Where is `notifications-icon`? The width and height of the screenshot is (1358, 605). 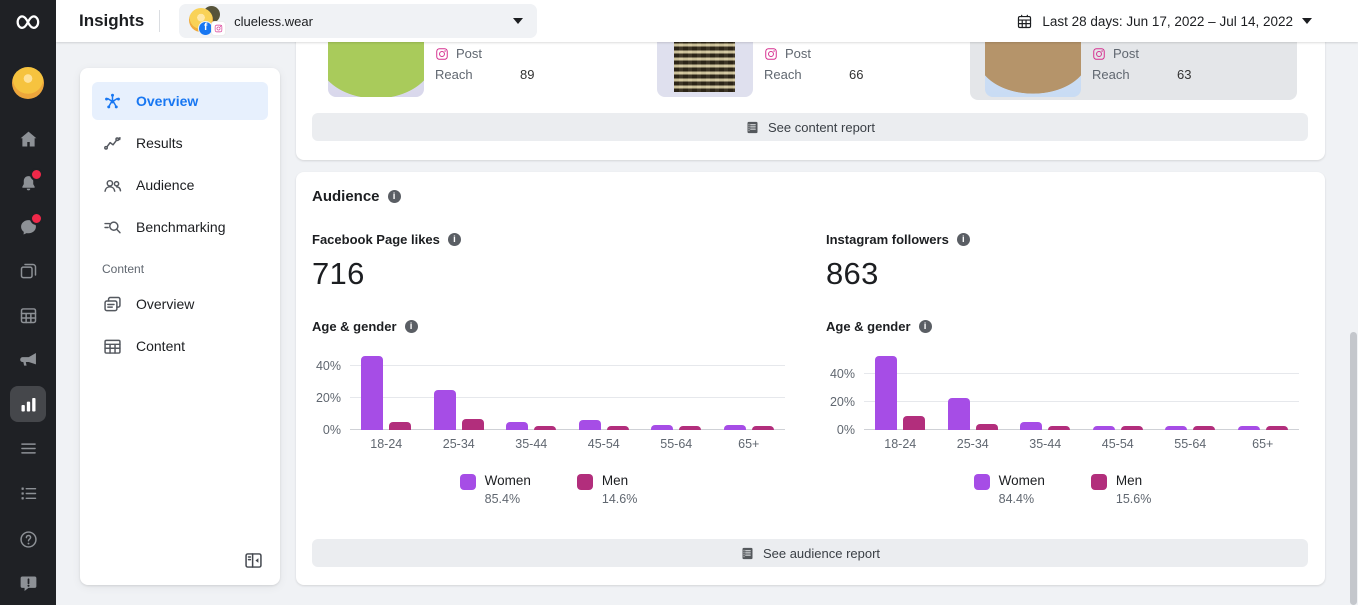
notifications-icon is located at coordinates (28, 183).